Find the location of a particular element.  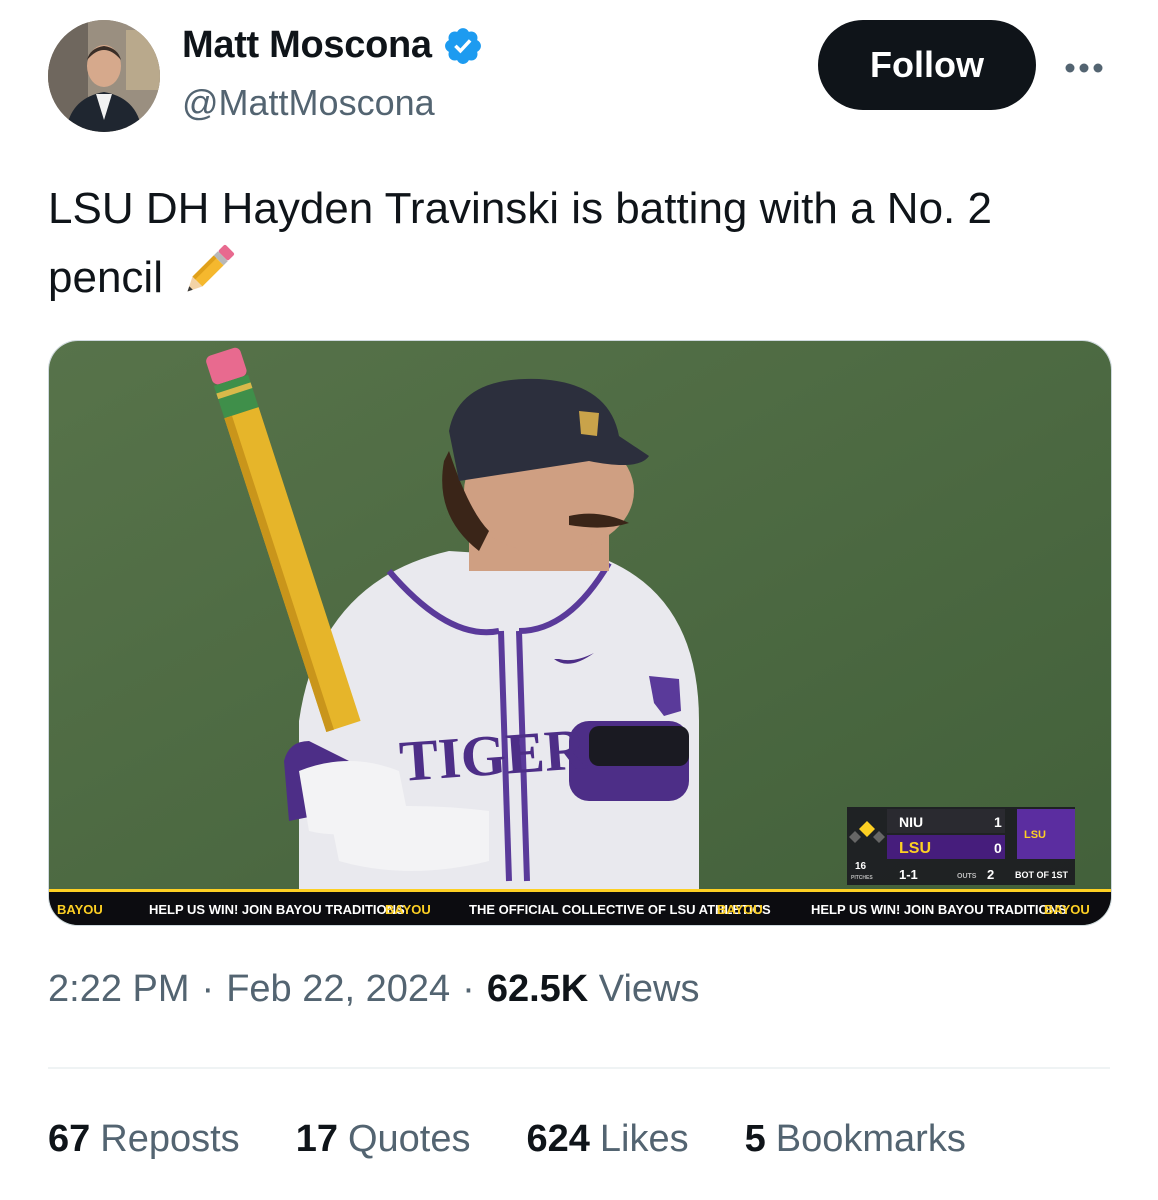

stat-count: 624 is located at coordinates (558, 1139).